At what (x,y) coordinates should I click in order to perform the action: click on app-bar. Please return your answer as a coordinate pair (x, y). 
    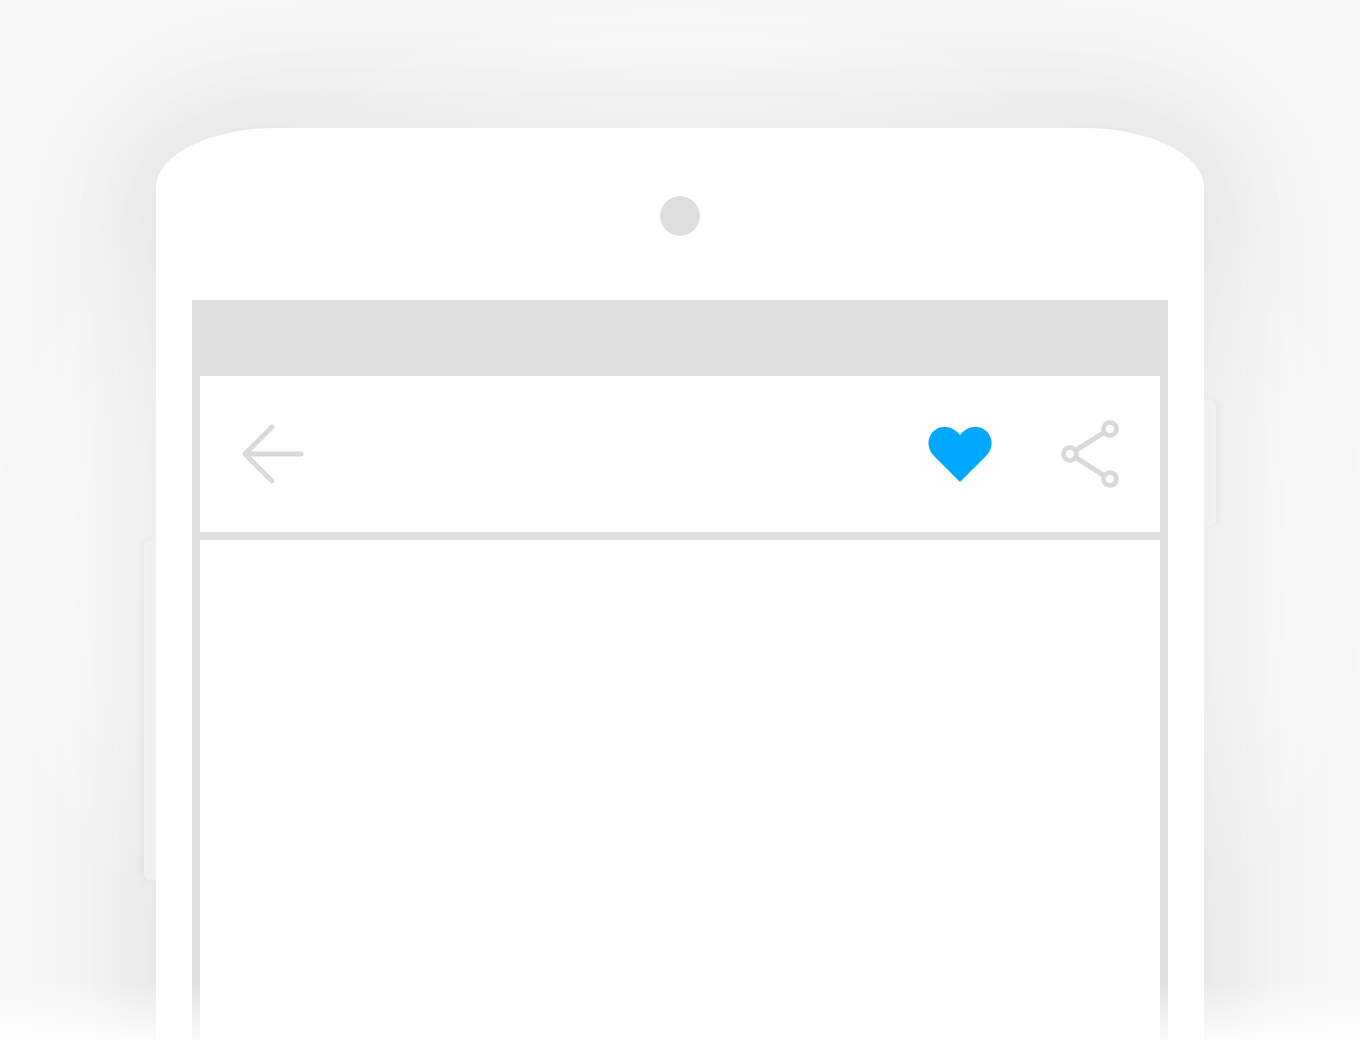
    Looking at the image, I should click on (680, 454).